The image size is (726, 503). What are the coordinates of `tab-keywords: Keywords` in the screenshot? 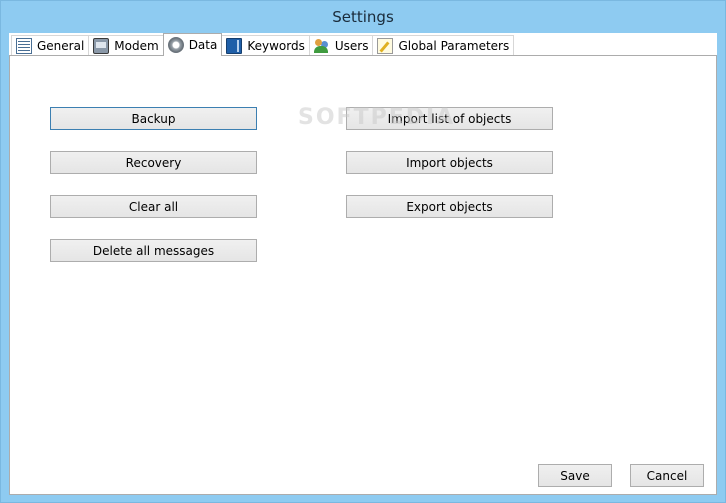 It's located at (265, 45).